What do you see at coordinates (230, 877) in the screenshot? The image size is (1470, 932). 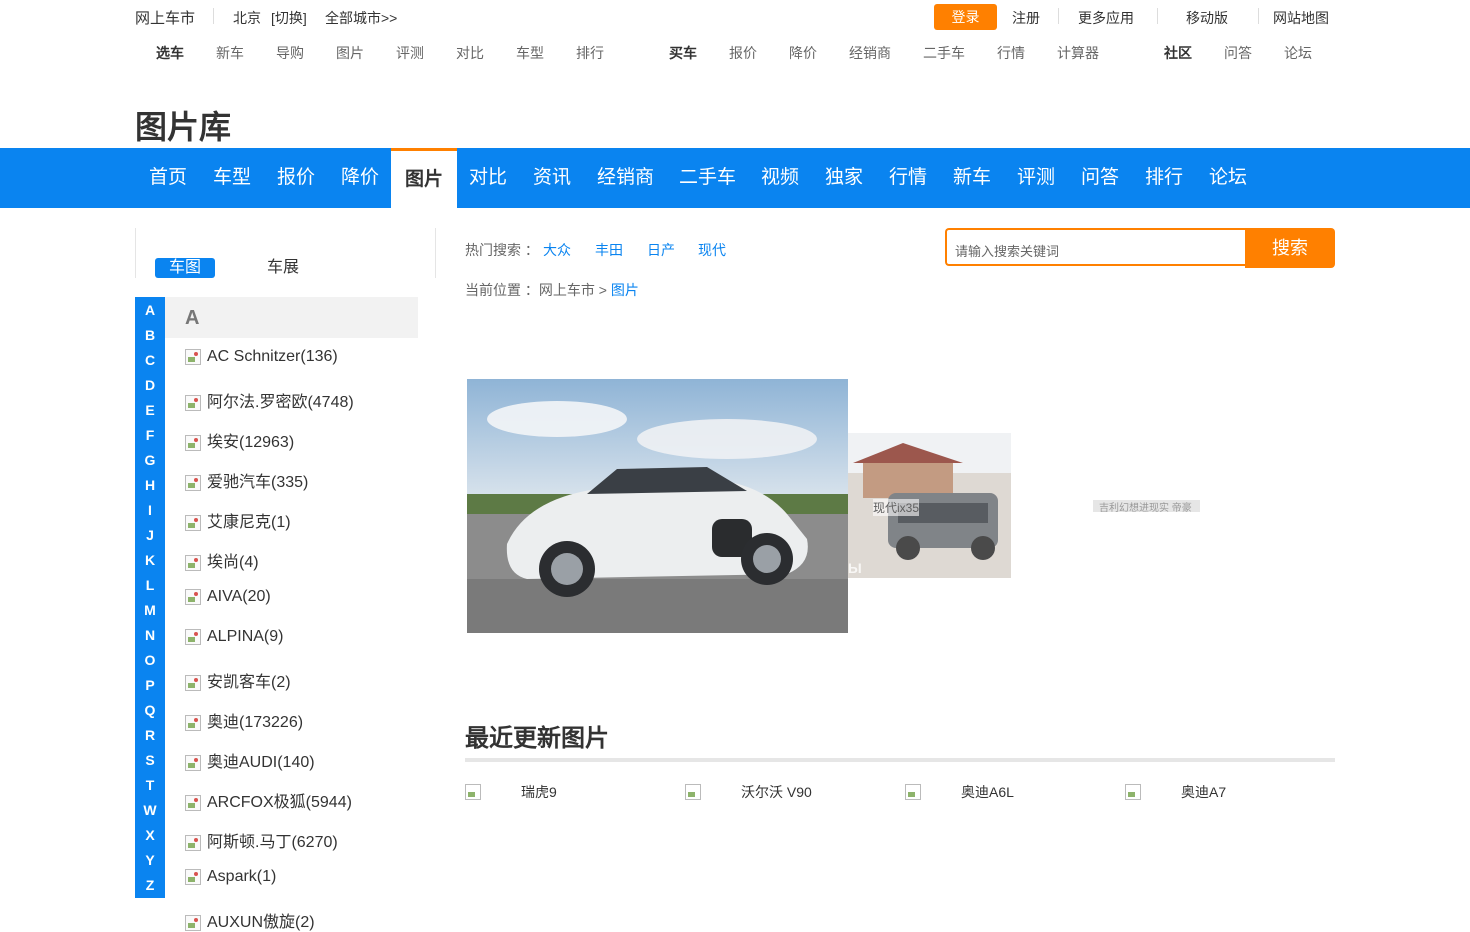 I see `brand-item: Aspark(1)` at bounding box center [230, 877].